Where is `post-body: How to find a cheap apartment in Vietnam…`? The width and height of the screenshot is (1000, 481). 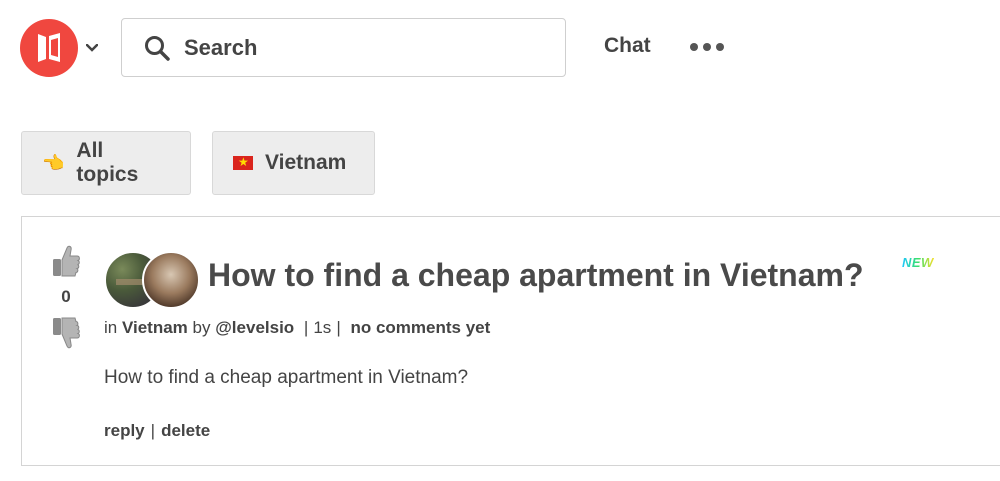 post-body: How to find a cheap apartment in Vietnam… is located at coordinates (286, 377).